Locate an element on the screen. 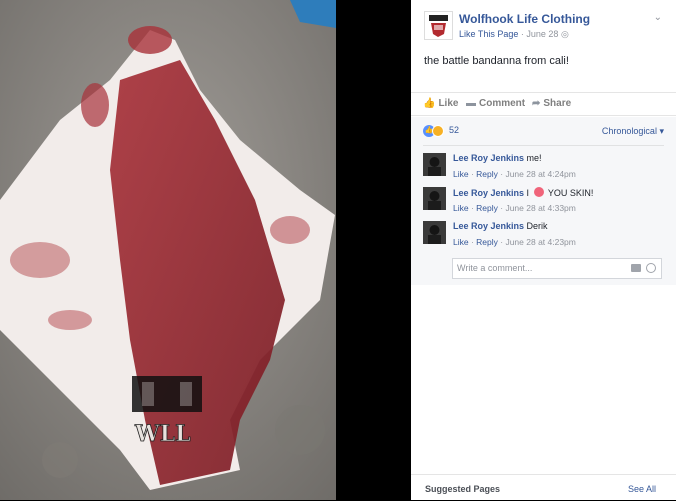 The width and height of the screenshot is (676, 501). reaction-count: 52 is located at coordinates (454, 130).